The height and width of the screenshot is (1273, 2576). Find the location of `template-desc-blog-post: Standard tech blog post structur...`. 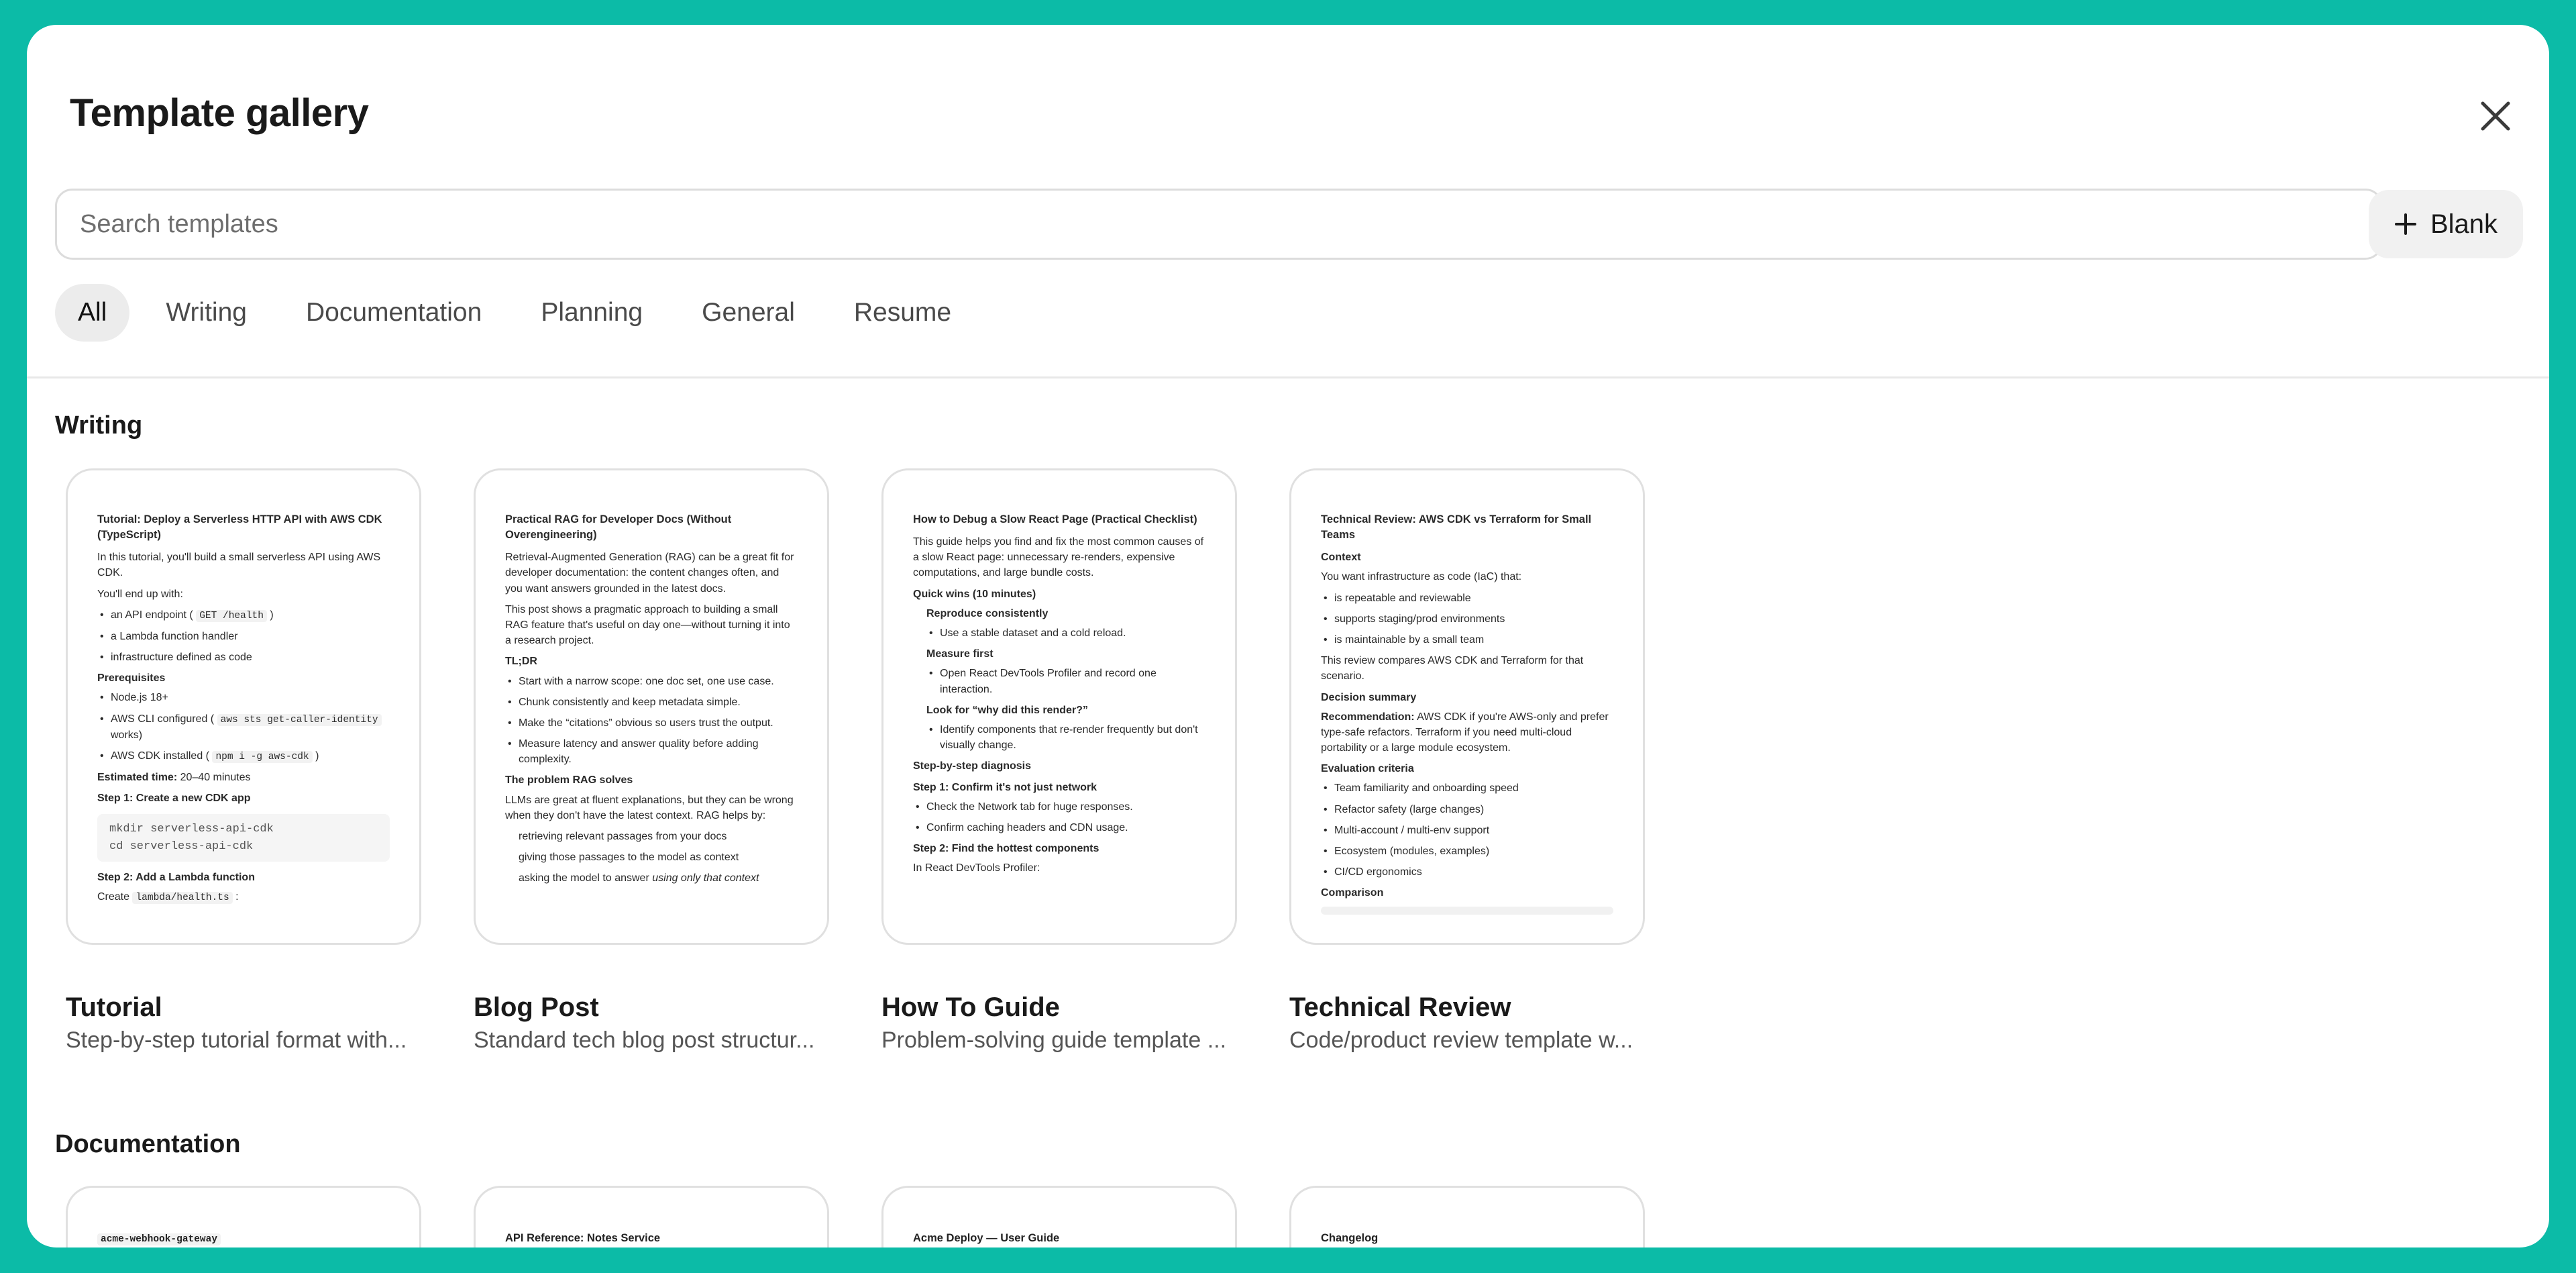

template-desc-blog-post: Standard tech blog post structur... is located at coordinates (644, 1040).